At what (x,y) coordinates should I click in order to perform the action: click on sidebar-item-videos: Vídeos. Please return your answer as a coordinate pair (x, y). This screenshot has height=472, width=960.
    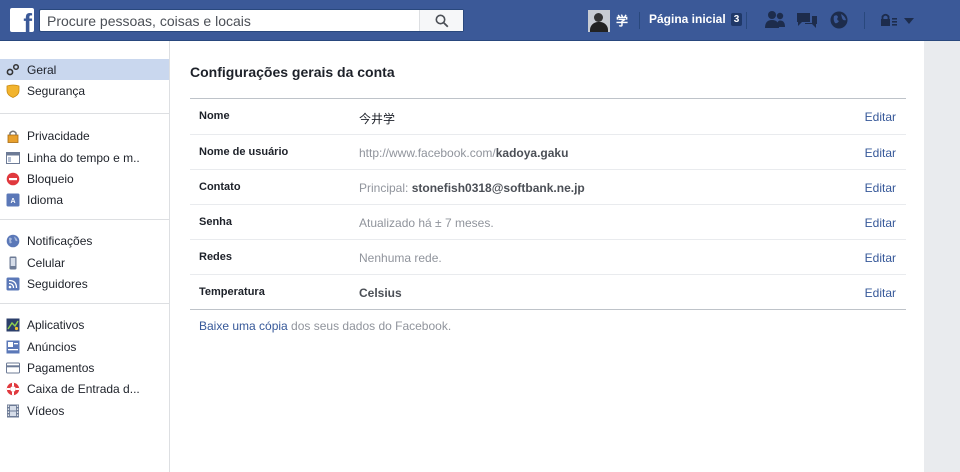
    Looking at the image, I should click on (84, 410).